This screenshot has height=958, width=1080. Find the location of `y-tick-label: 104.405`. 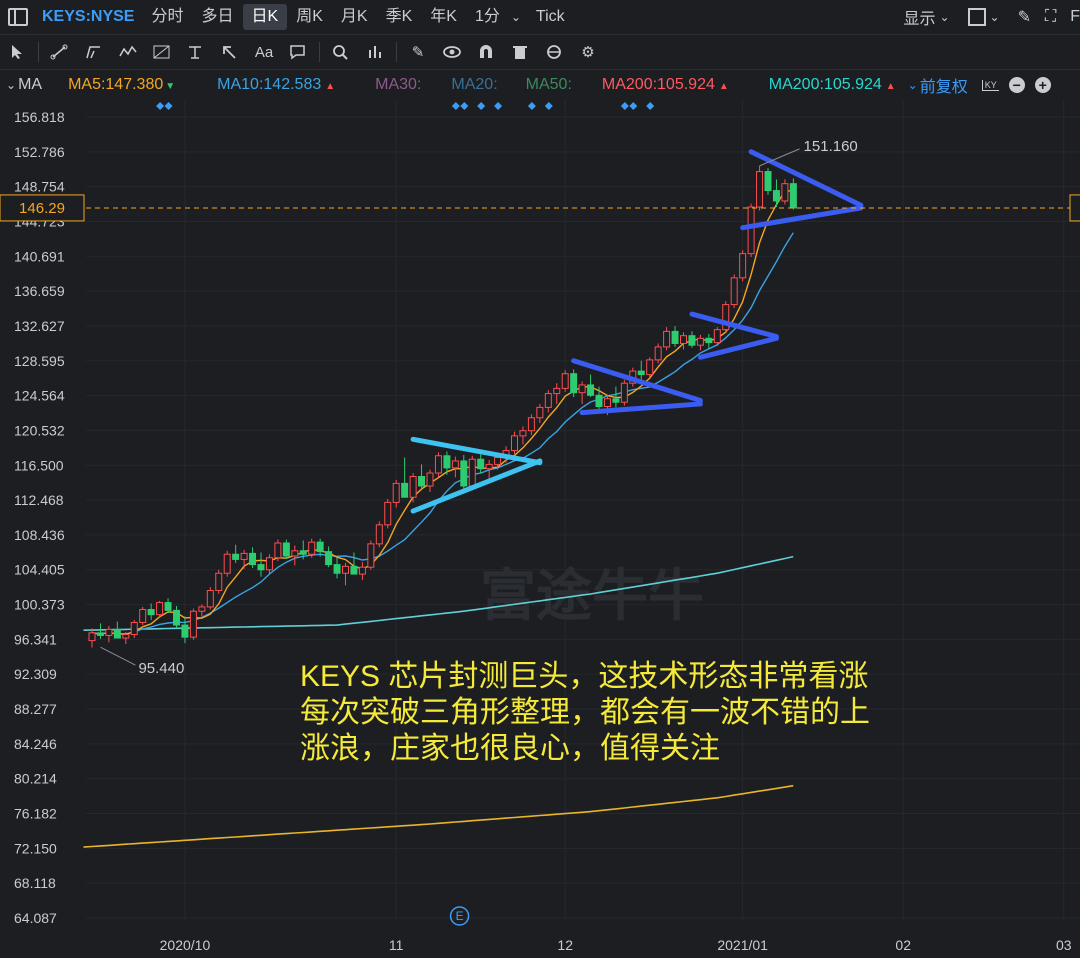

y-tick-label: 104.405 is located at coordinates (39, 570).